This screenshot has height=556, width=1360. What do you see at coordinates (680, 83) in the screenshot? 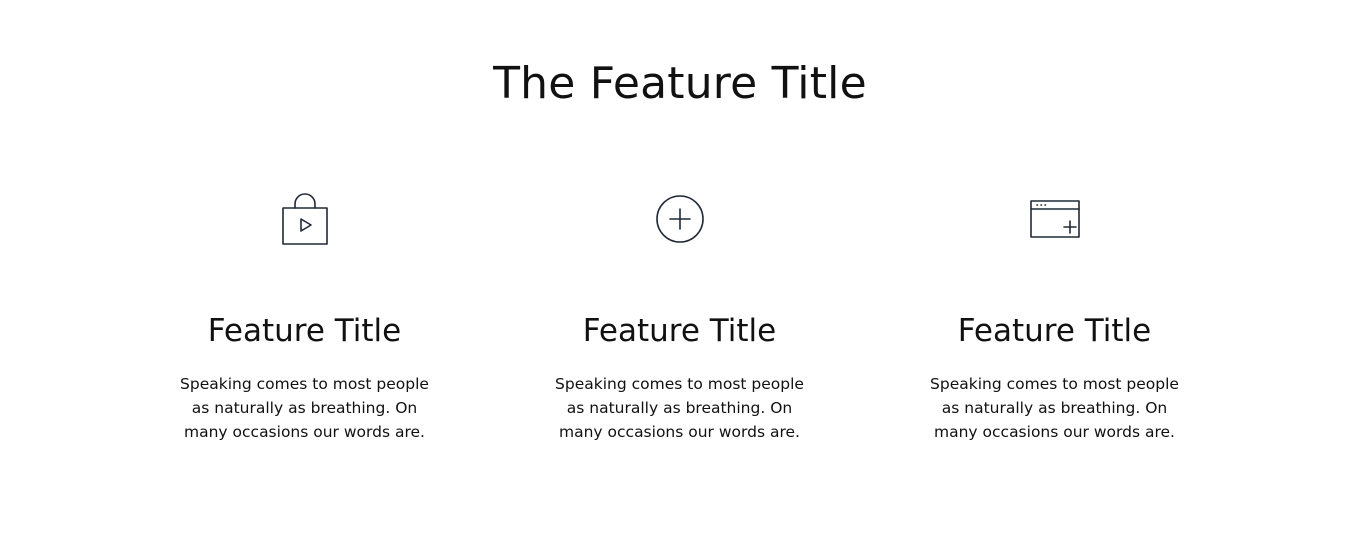
I see `section-title: The Feature Title` at bounding box center [680, 83].